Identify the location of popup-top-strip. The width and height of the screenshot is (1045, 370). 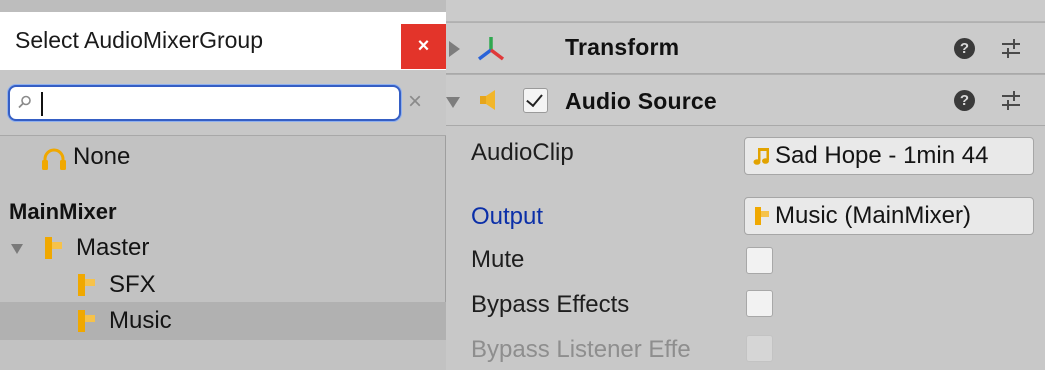
(223, 6).